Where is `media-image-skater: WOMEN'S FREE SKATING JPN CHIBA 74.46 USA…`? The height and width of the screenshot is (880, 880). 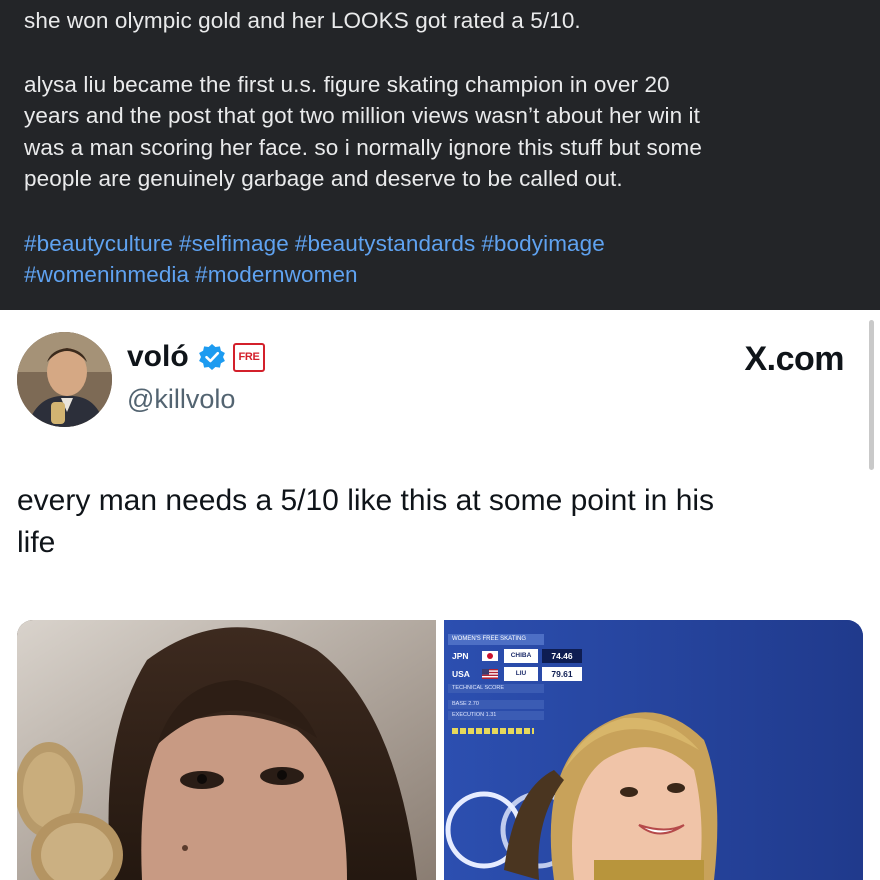
media-image-skater: WOMEN'S FREE SKATING JPN CHIBA 74.46 USA… is located at coordinates (653, 750).